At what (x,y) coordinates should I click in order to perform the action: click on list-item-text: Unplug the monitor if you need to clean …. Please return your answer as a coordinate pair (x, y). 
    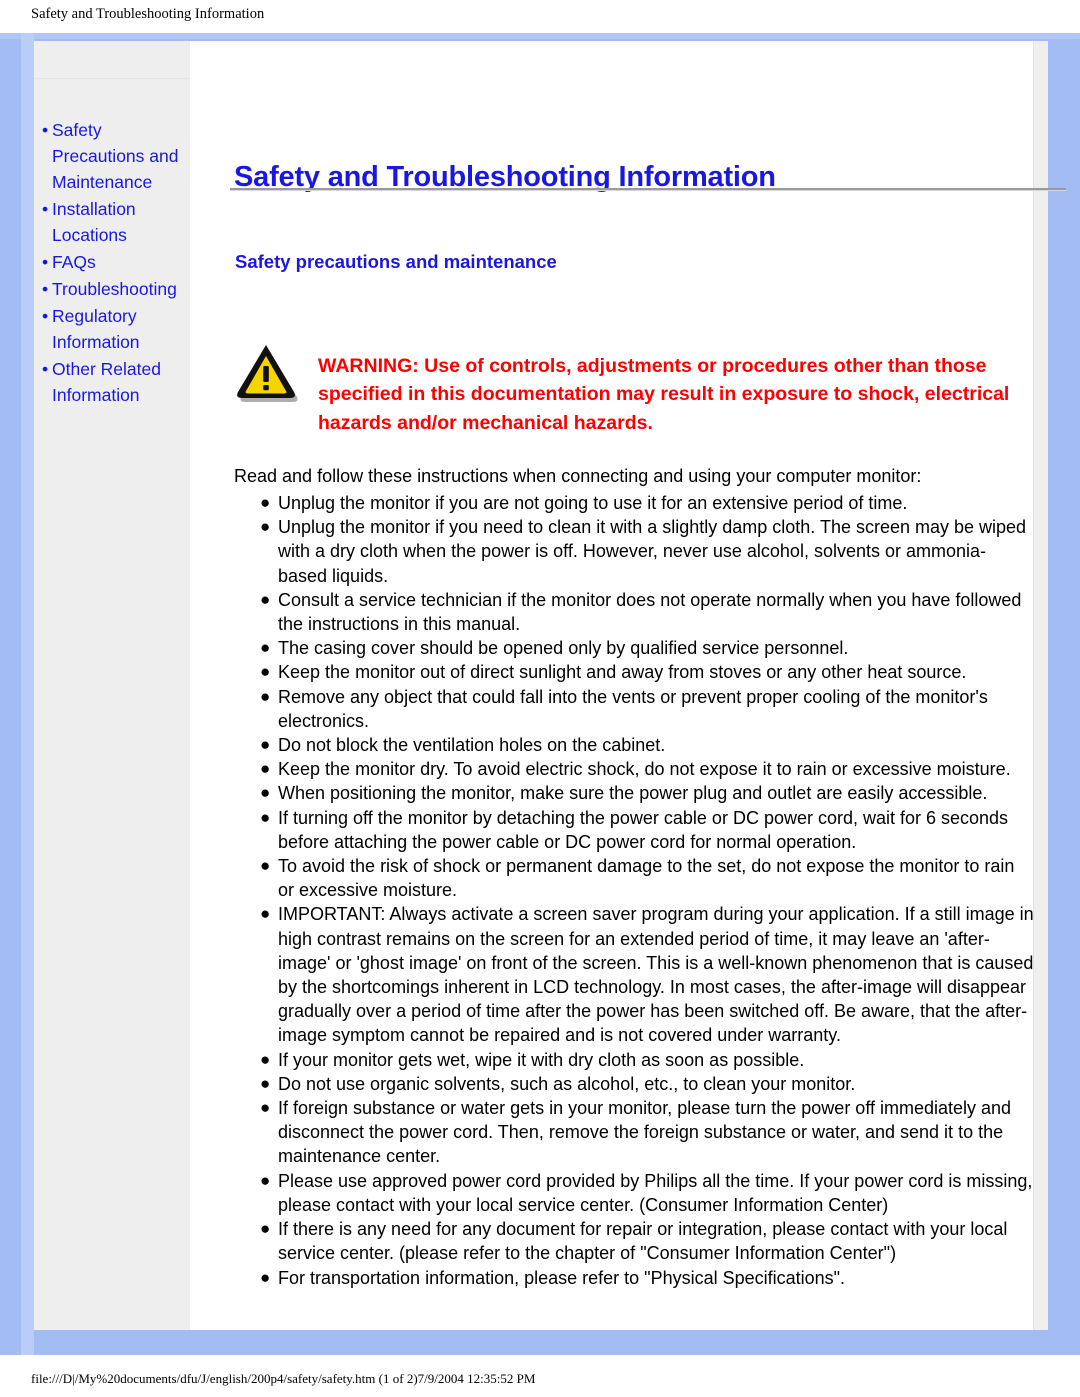
    Looking at the image, I should click on (652, 551).